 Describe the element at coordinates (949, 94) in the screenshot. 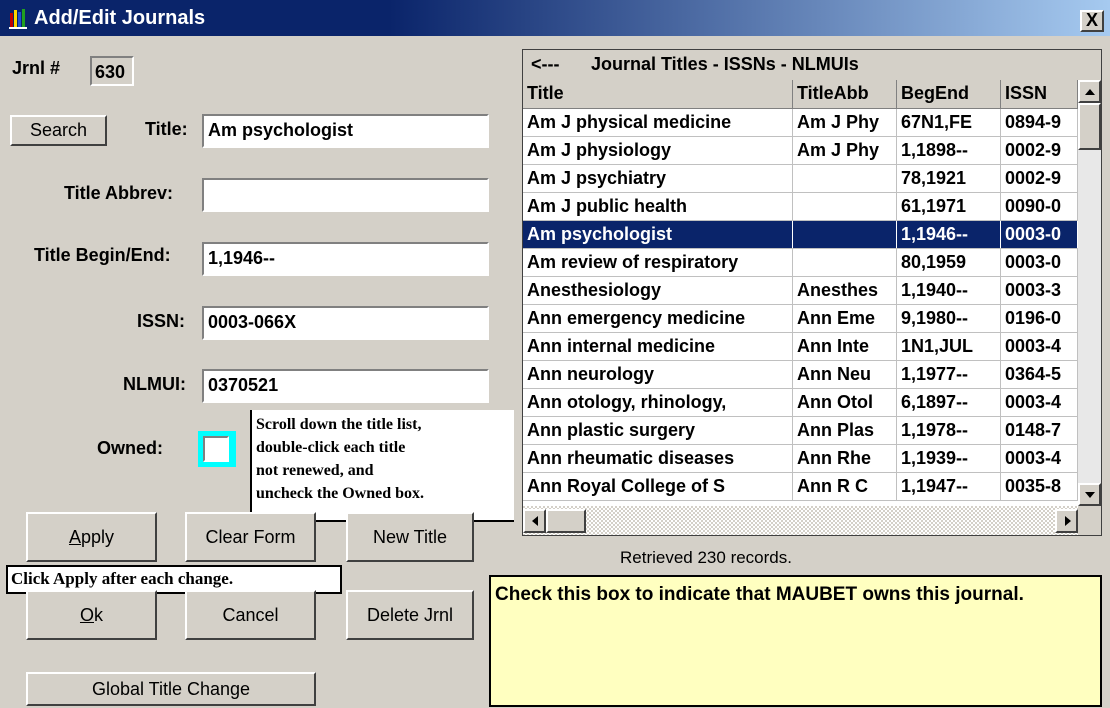

I see `column-header-begend: BegEnd` at that location.